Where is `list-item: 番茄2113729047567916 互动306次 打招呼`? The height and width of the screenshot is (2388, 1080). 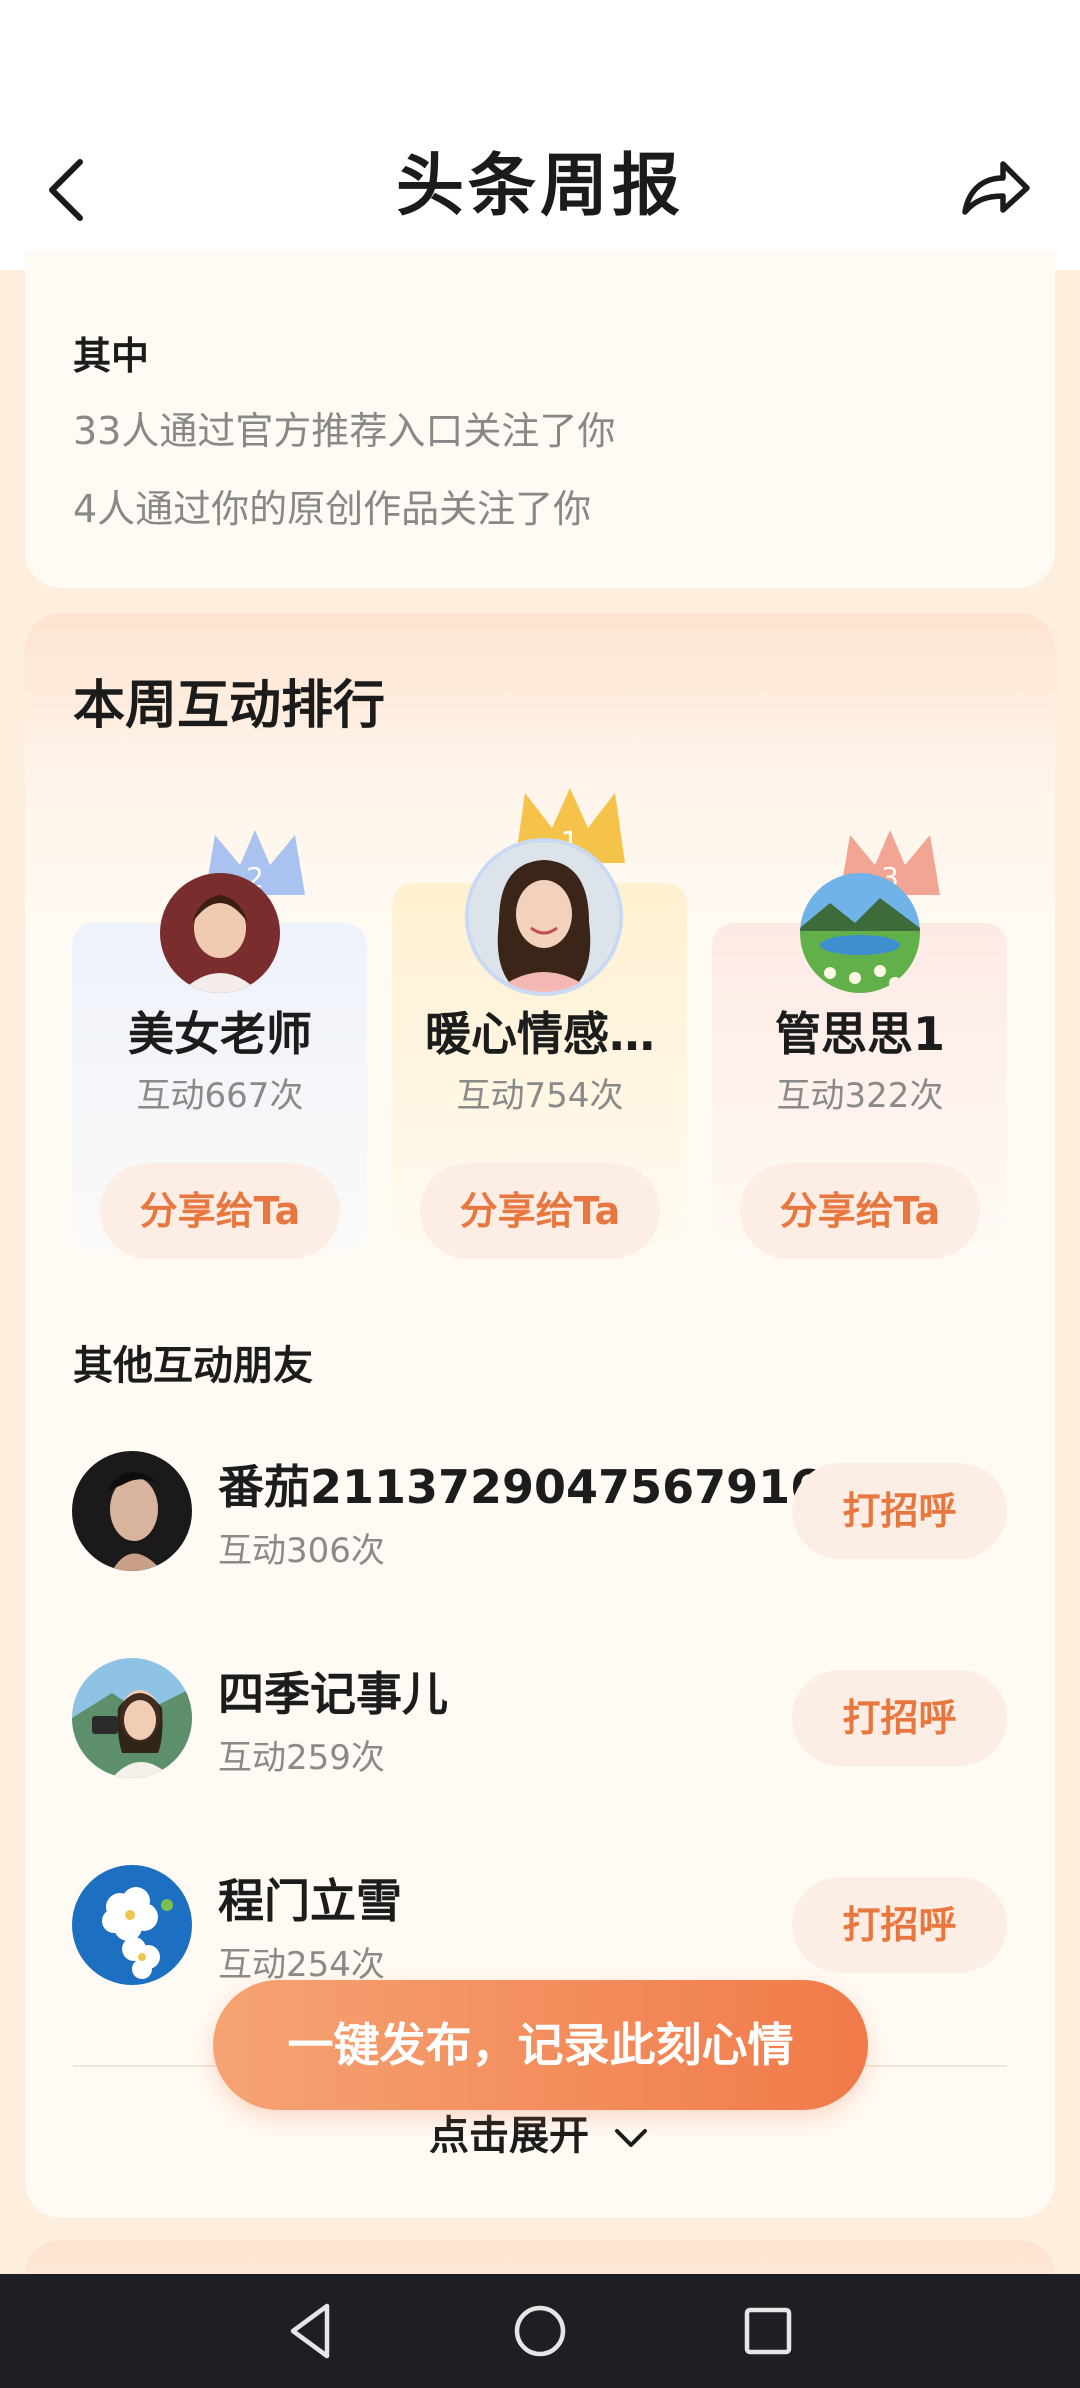 list-item: 番茄2113729047567916 互动306次 打招呼 is located at coordinates (540, 1521).